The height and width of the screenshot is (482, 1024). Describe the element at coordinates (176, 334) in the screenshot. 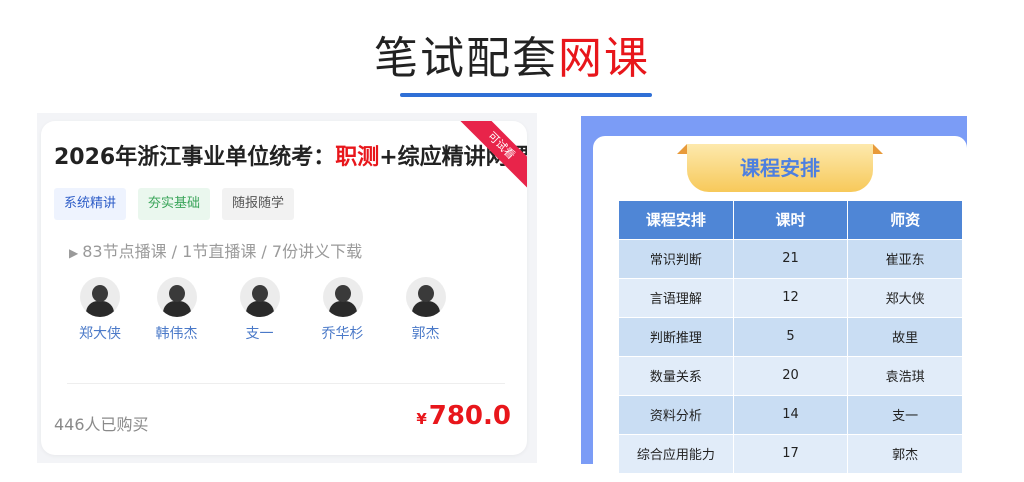

I see `teacher-name: 韩伟杰` at that location.